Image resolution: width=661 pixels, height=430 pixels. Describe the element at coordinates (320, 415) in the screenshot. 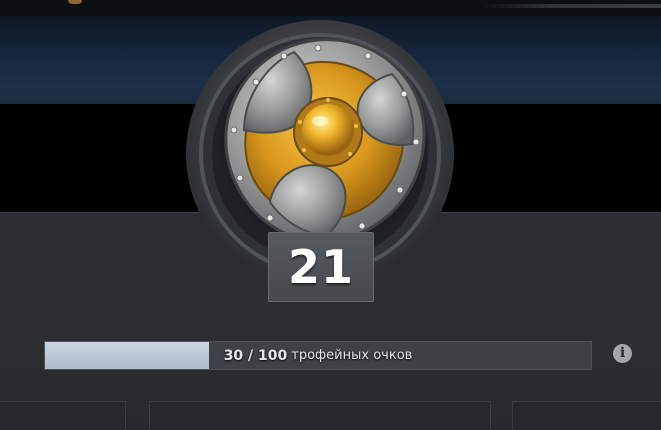

I see `bottom-cell-middle` at that location.